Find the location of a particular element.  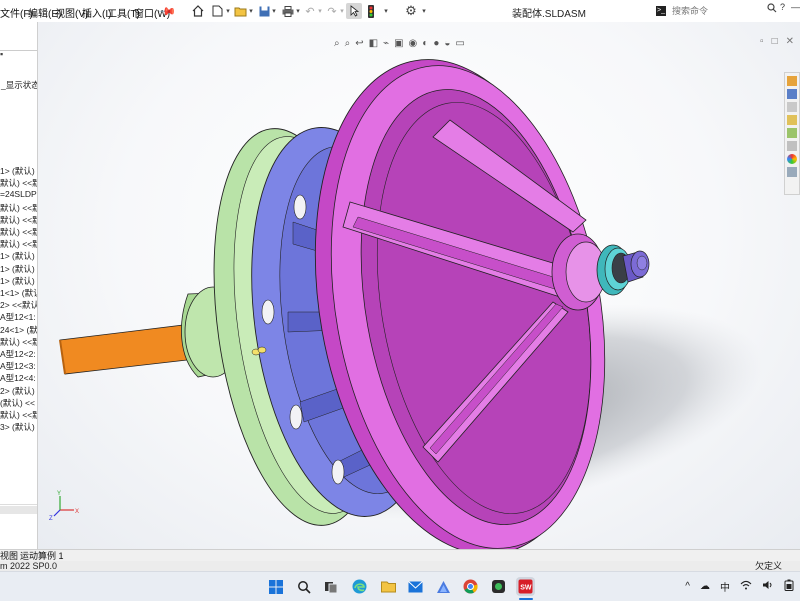

tree-item: A型12<3: is located at coordinates (18, 366).